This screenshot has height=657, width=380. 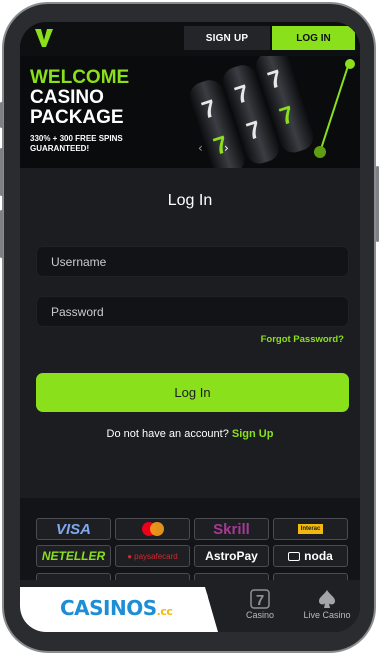 I want to click on mastercard-icon, so click(x=152, y=529).